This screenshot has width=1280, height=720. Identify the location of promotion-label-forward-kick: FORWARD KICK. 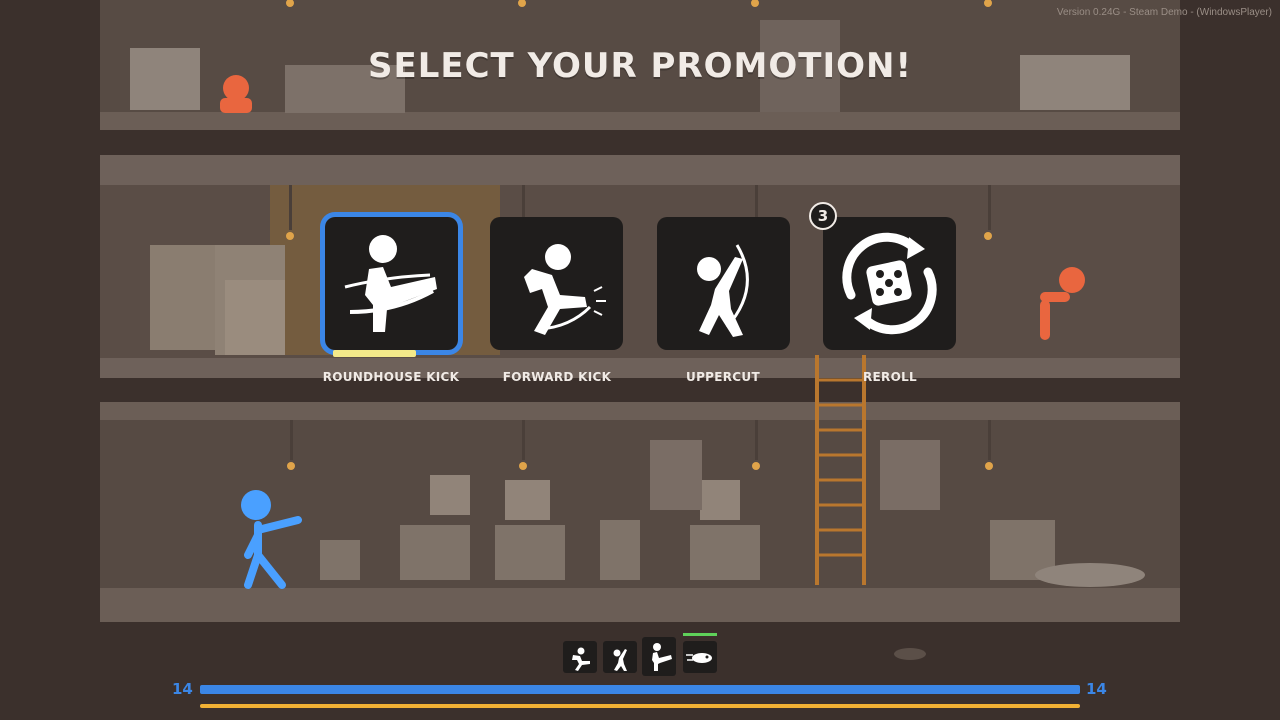
(557, 377).